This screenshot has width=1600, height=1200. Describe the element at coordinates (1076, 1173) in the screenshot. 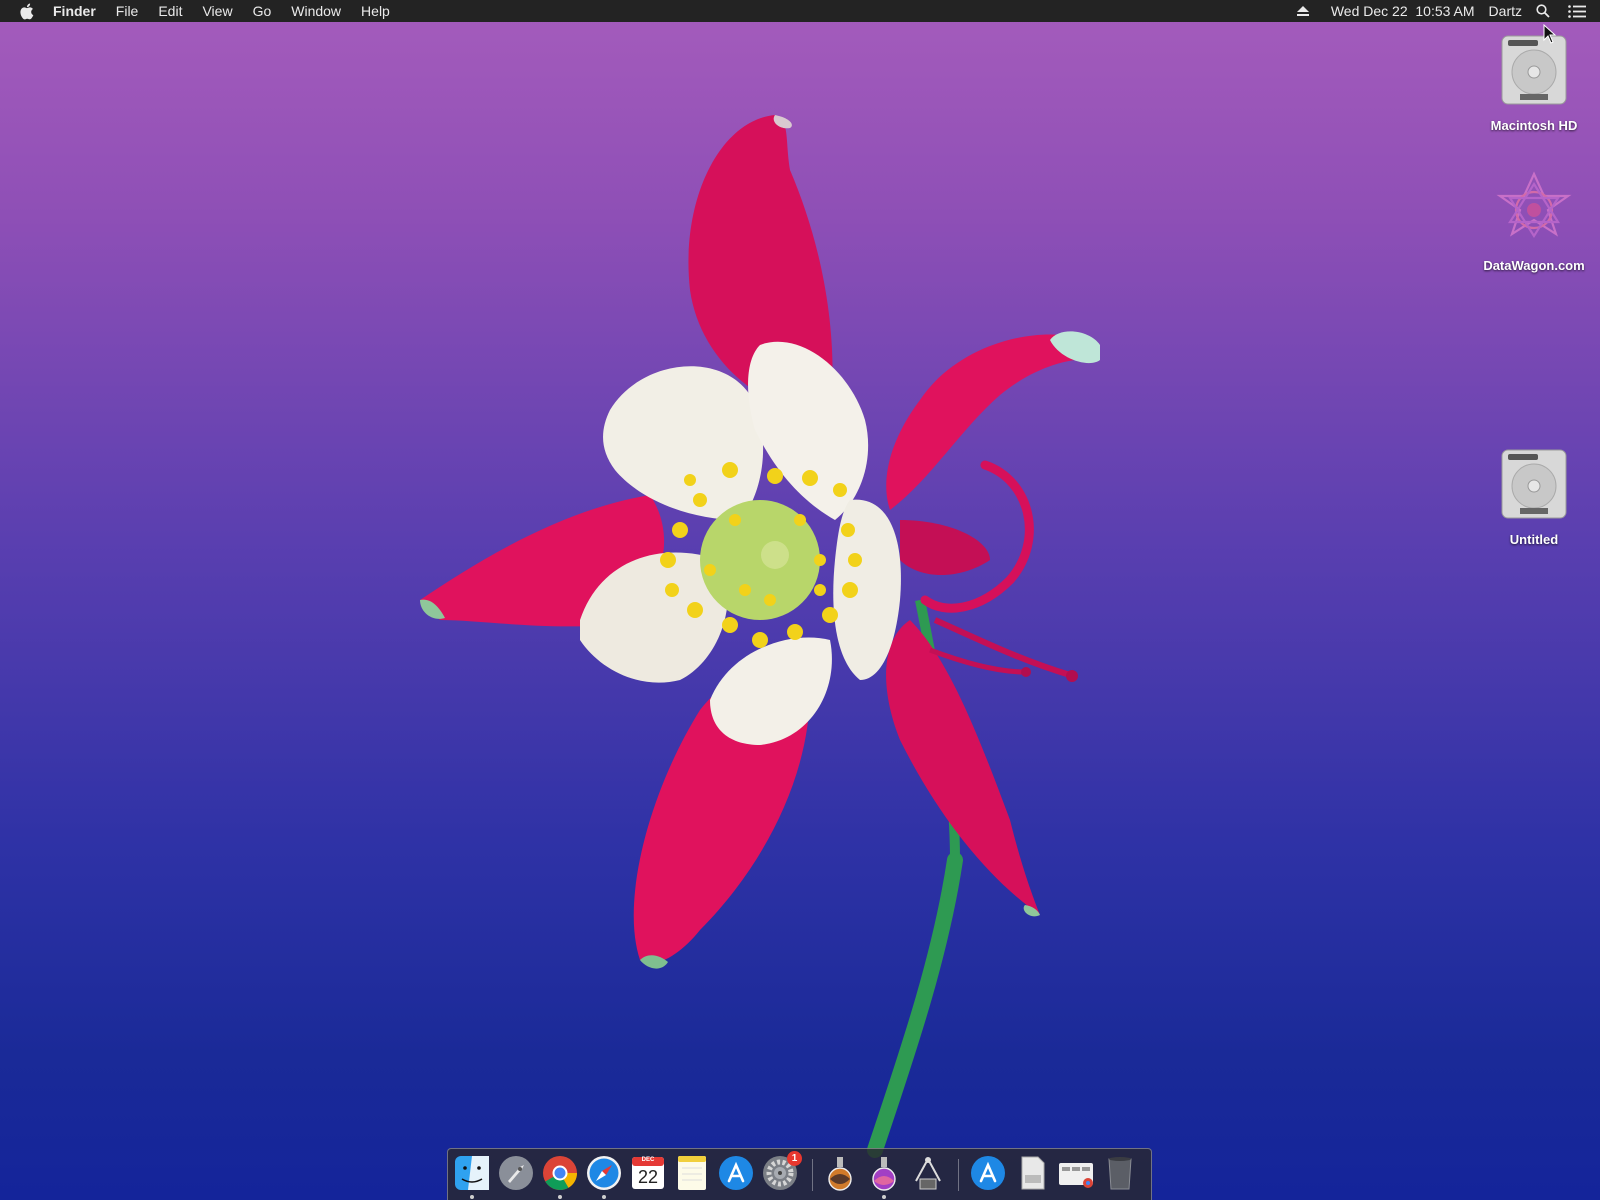

I see `chrome-folder-icon` at that location.